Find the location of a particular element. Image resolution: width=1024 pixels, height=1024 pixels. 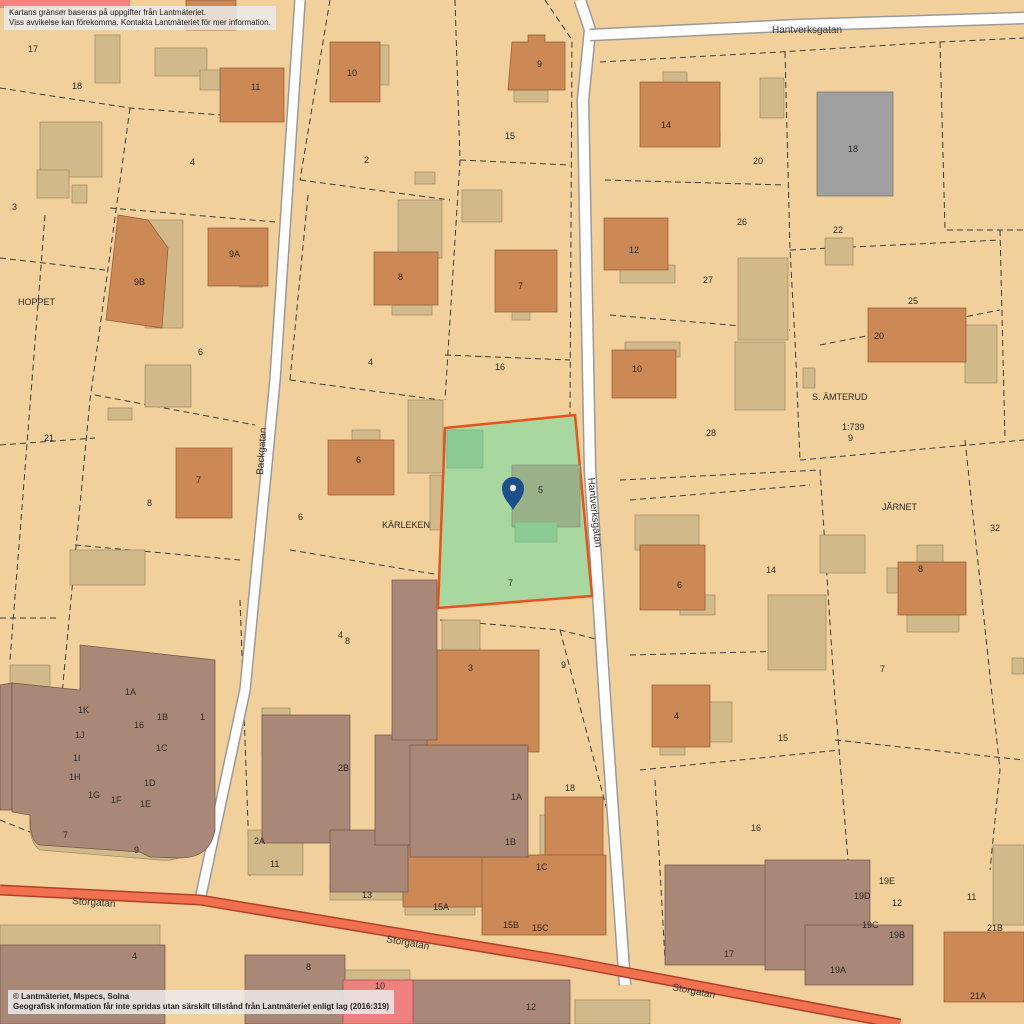

scale-num-label: 9 is located at coordinates (850, 438).